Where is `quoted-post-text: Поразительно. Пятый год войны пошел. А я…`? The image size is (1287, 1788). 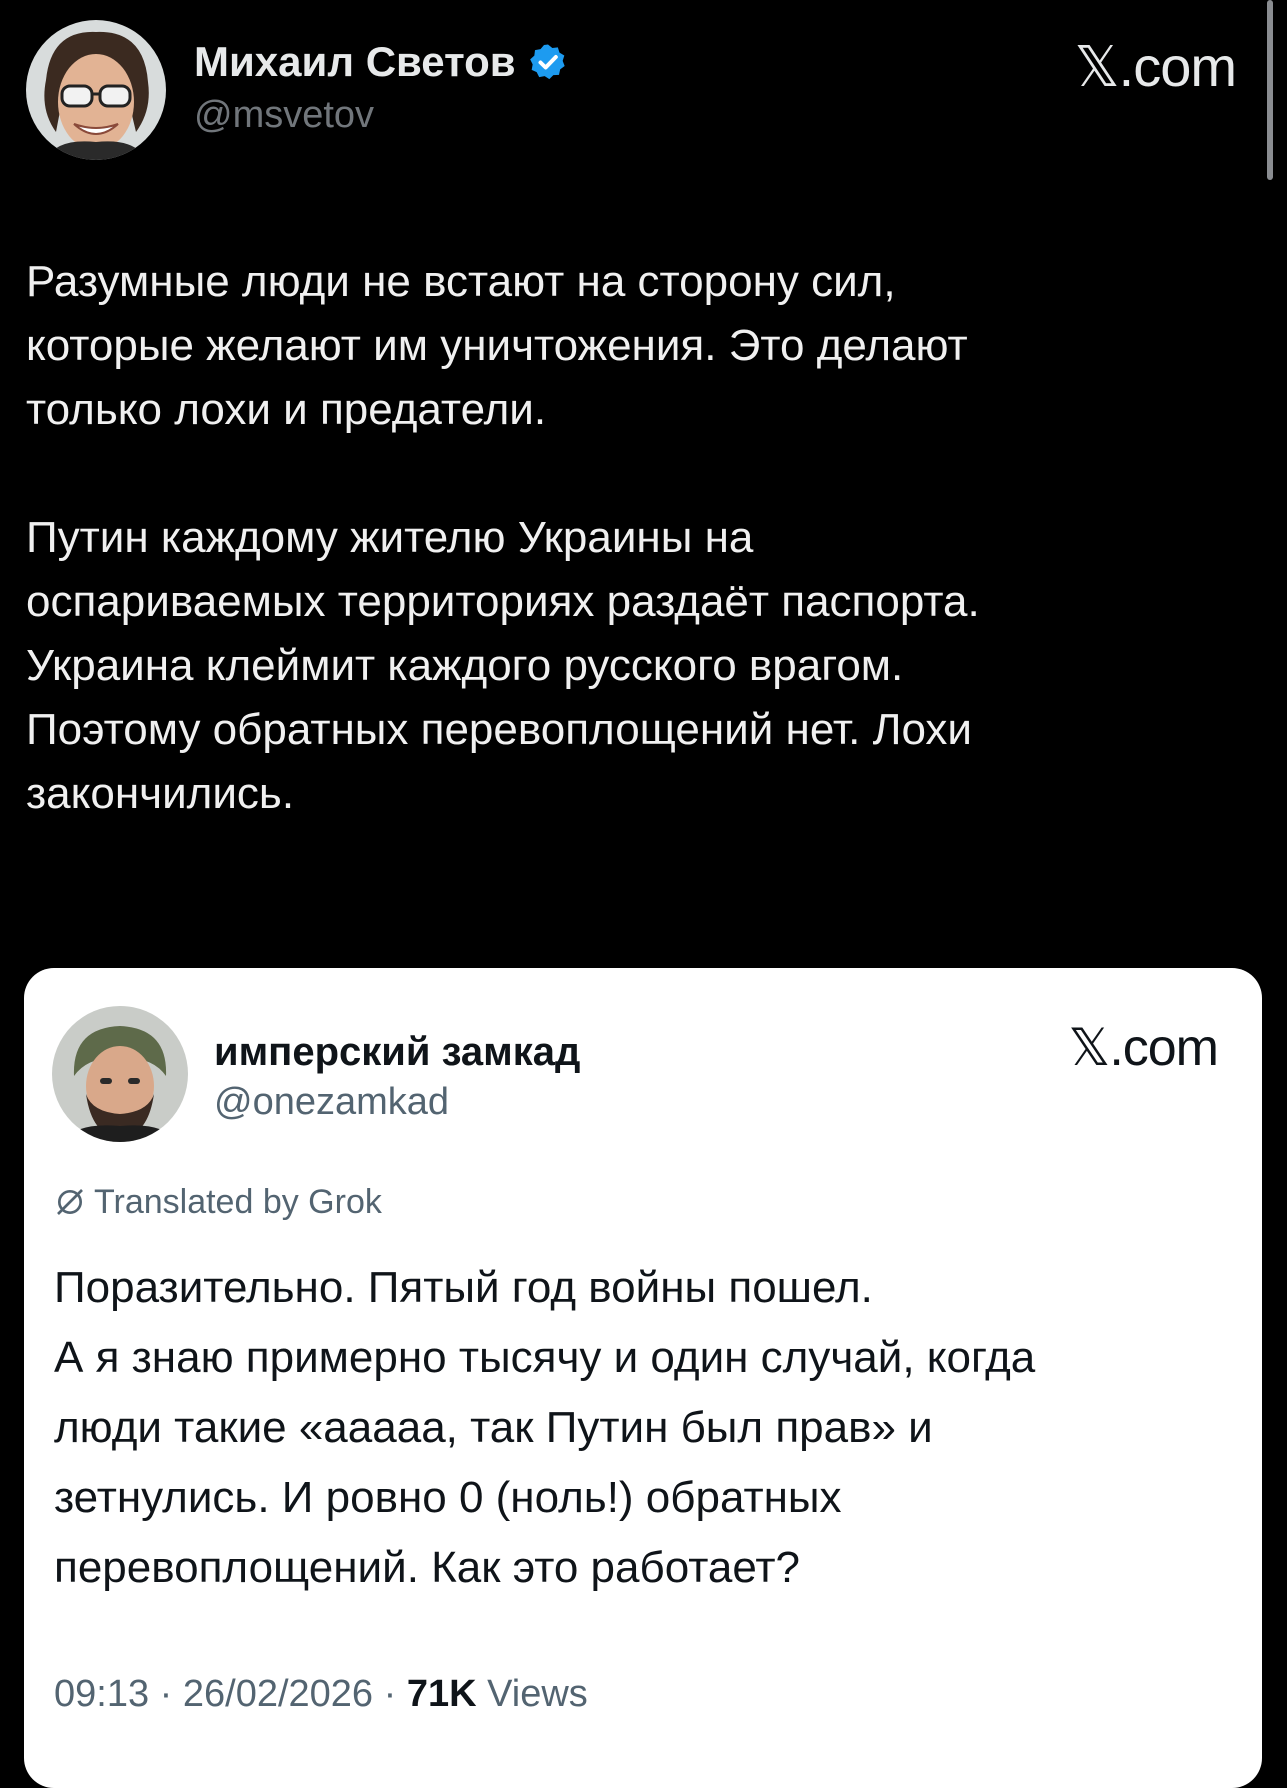
quoted-post-text: Поразительно. Пятый год войны пошел. А я… is located at coordinates (545, 1427).